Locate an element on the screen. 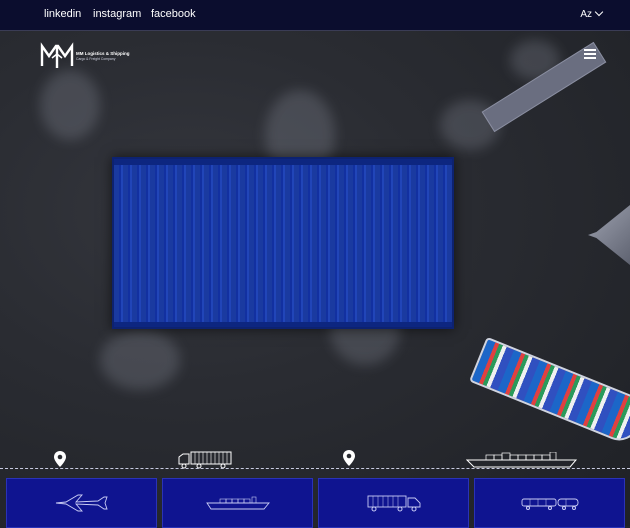 The width and height of the screenshot is (630, 528). language-selector: Az is located at coordinates (592, 13).